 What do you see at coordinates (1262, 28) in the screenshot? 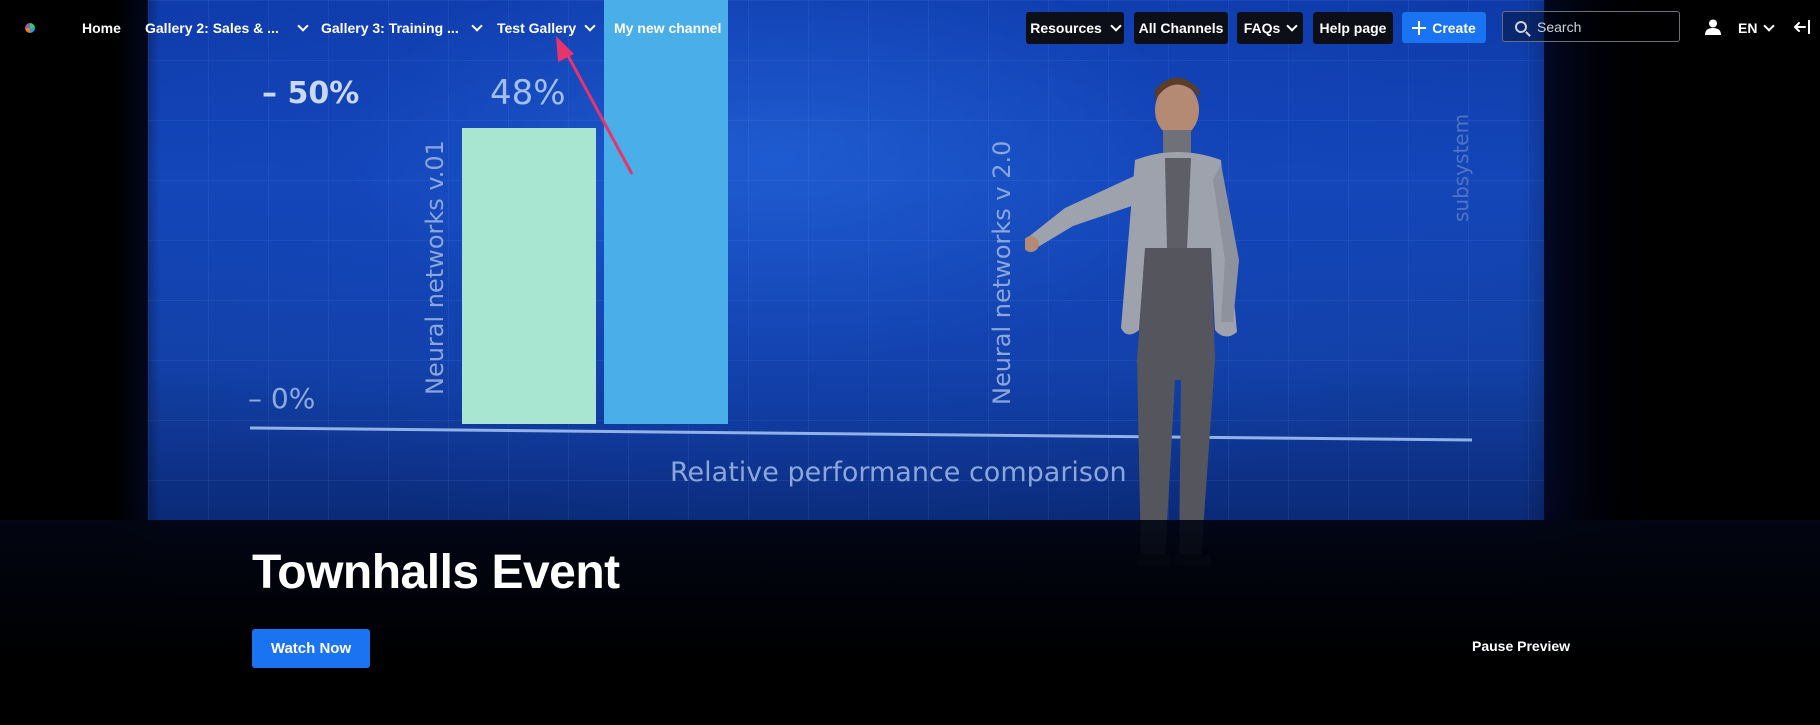
I see `nav-faqs-label: FAQs` at bounding box center [1262, 28].